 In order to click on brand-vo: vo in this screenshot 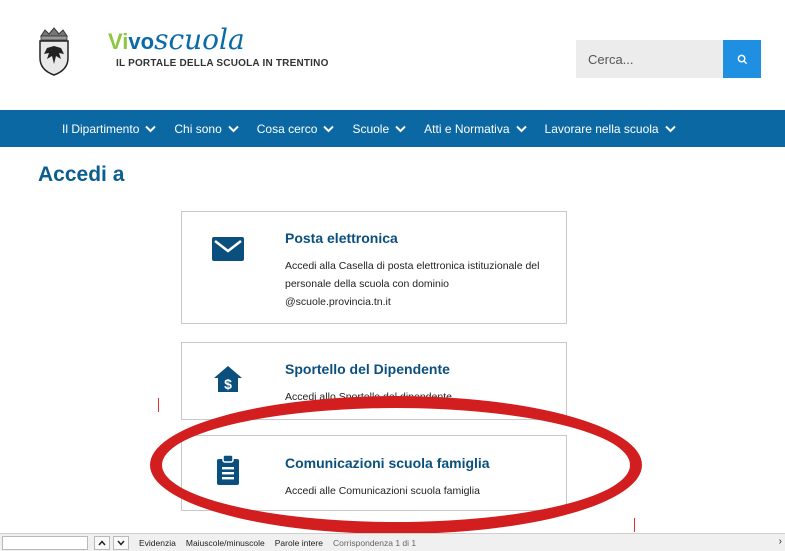, I will do `click(141, 41)`.